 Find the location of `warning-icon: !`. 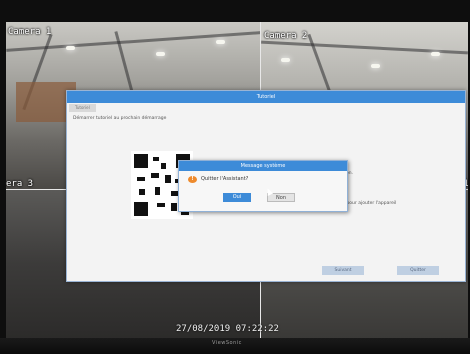

warning-icon: ! is located at coordinates (192, 179).